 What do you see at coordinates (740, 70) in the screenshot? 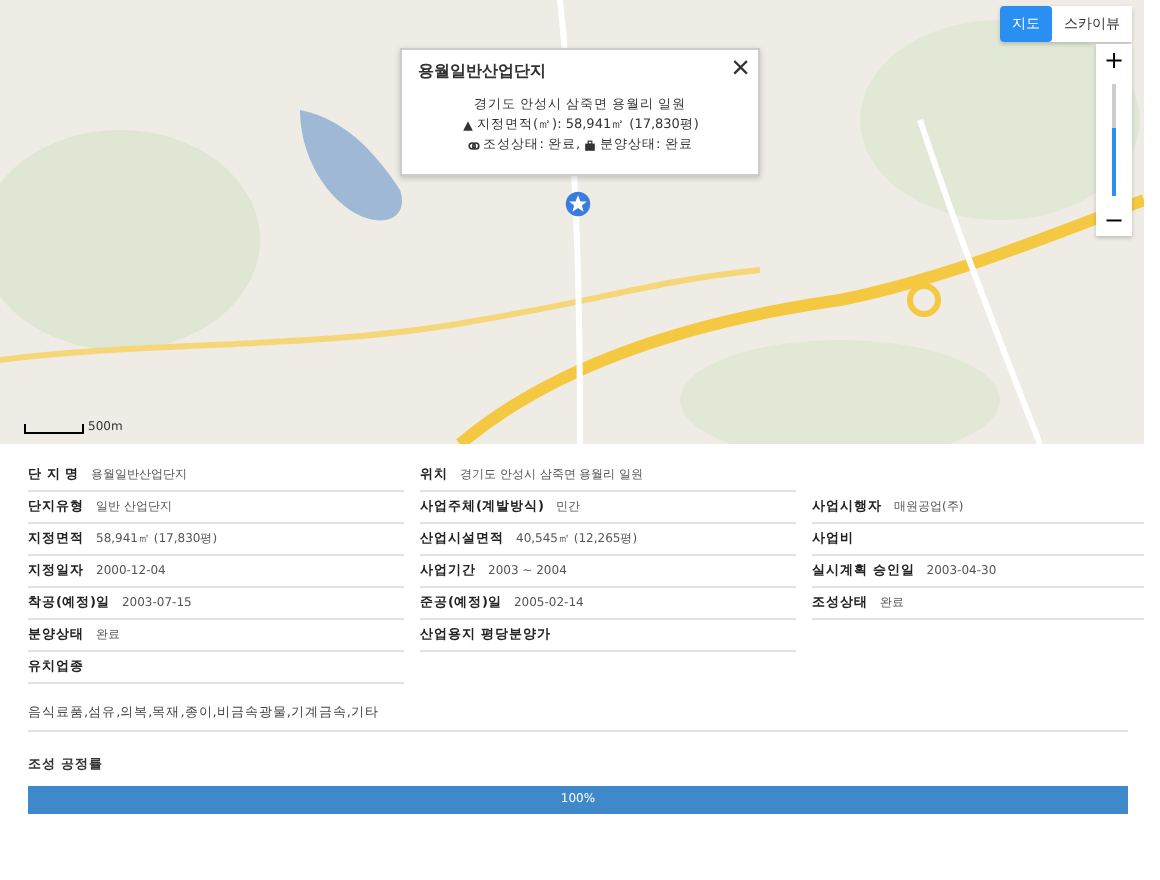
I see `close-button: ×` at bounding box center [740, 70].